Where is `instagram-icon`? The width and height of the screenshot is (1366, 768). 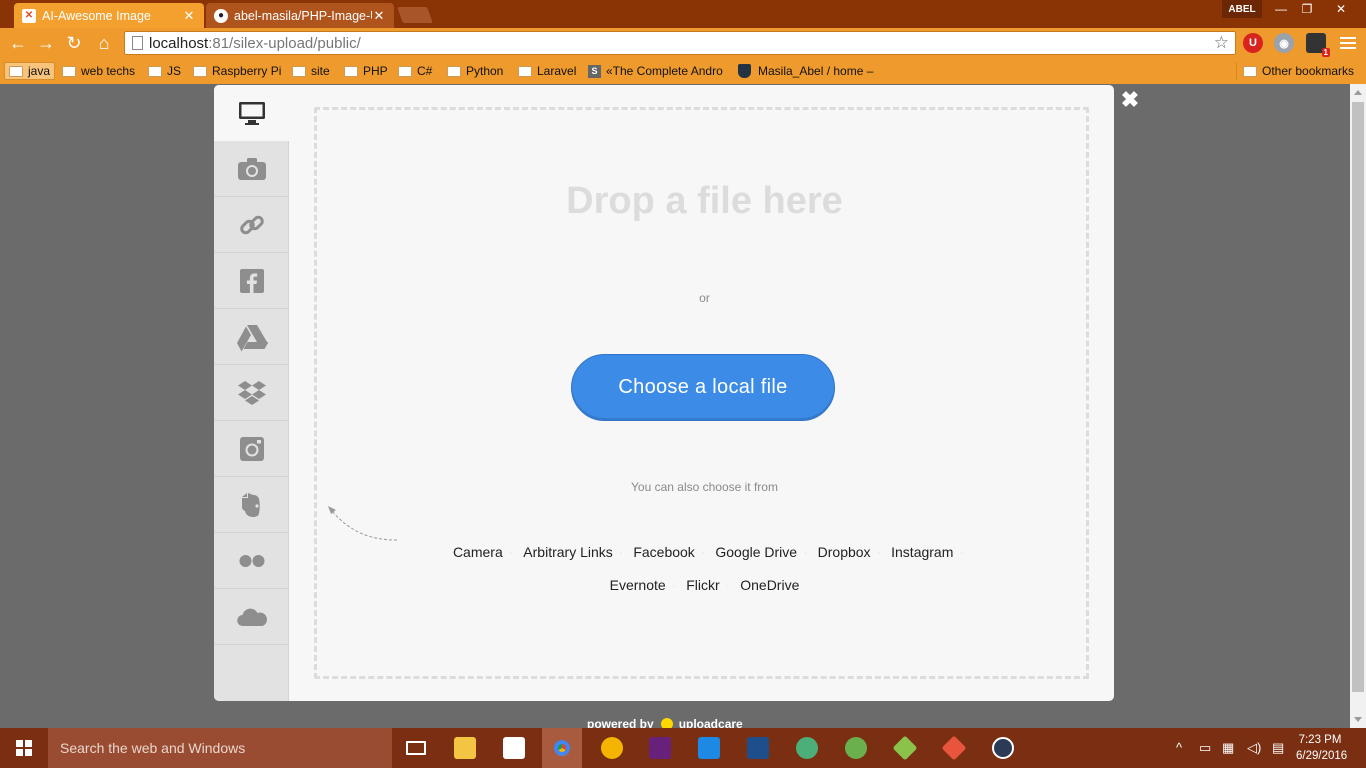 instagram-icon is located at coordinates (251, 448).